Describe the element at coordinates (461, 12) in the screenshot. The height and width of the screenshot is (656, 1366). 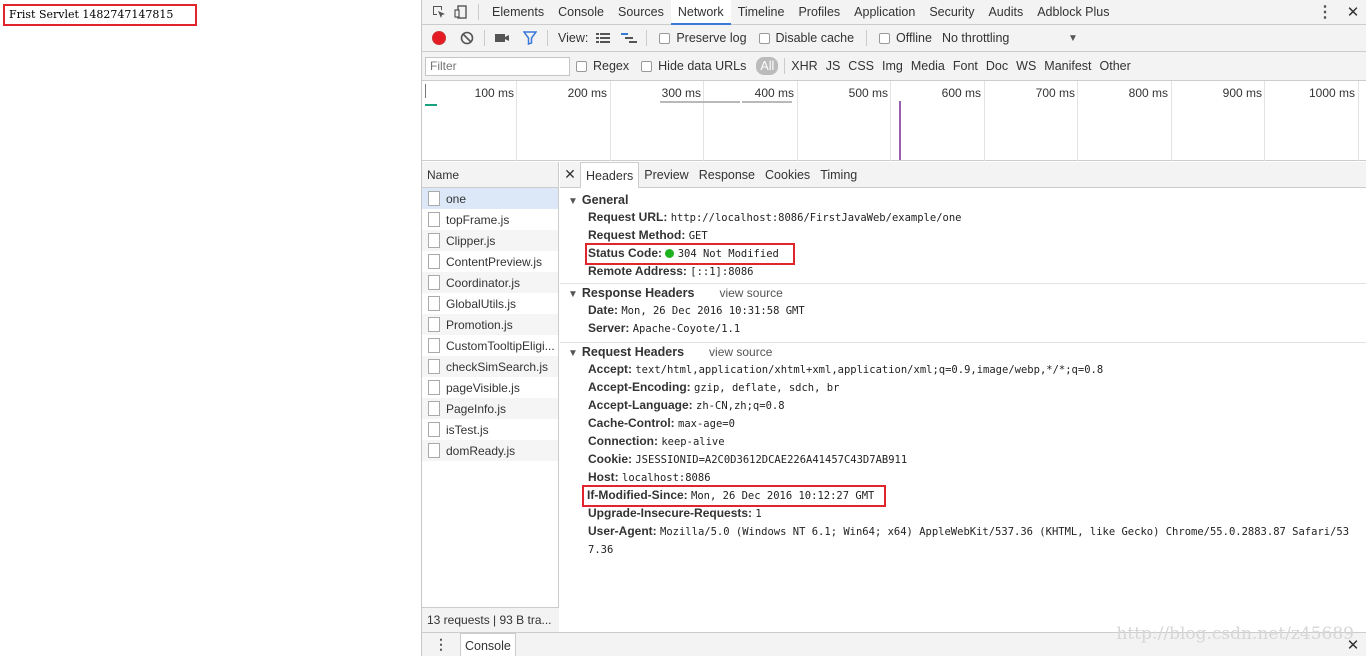
I see `device-toolbar-icon` at that location.